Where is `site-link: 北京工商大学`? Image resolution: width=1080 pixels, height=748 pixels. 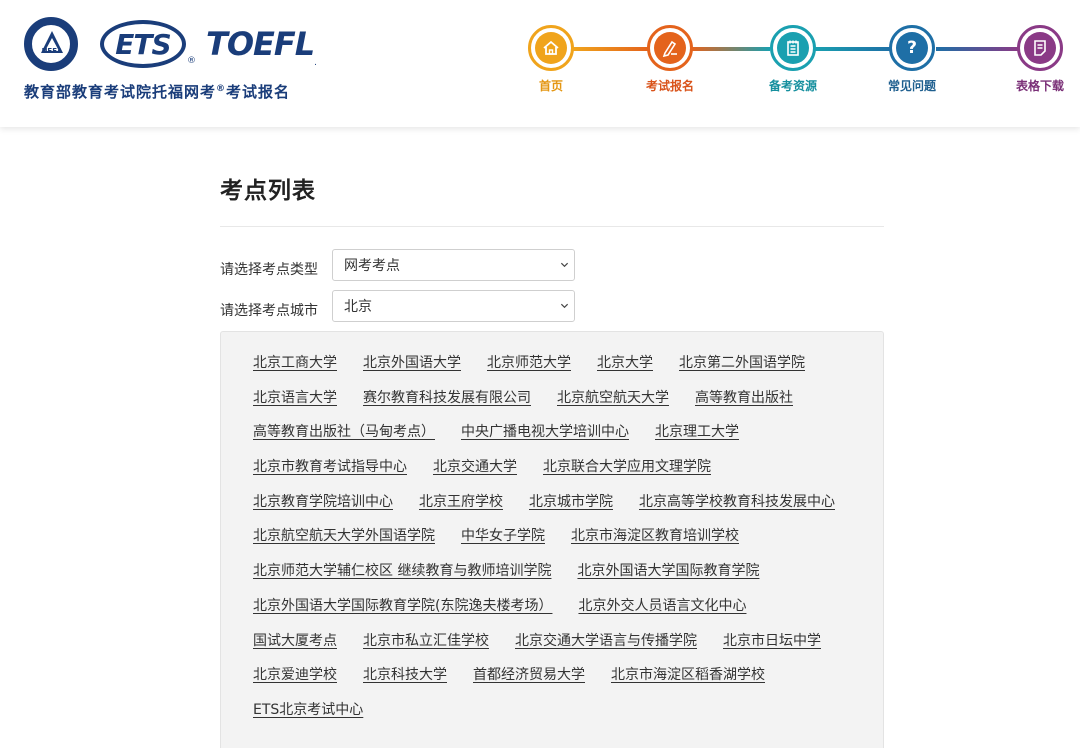
site-link: 北京工商大学 is located at coordinates (295, 362).